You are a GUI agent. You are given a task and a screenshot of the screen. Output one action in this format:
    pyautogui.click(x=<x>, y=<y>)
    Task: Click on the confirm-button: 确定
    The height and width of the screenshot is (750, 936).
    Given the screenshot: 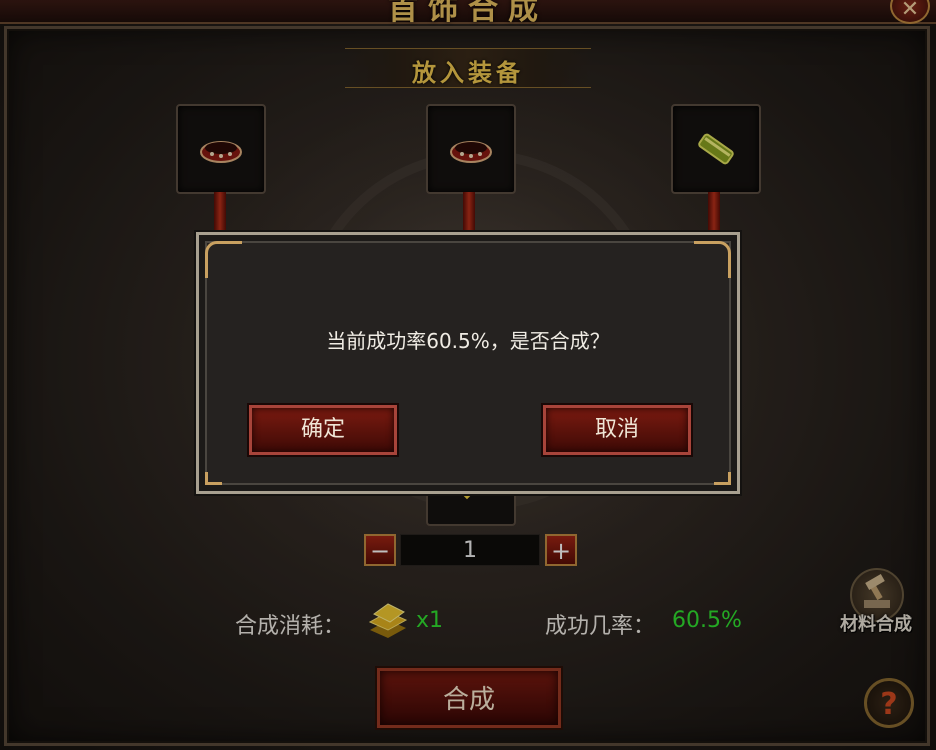 What is the action you would take?
    pyautogui.click(x=323, y=430)
    